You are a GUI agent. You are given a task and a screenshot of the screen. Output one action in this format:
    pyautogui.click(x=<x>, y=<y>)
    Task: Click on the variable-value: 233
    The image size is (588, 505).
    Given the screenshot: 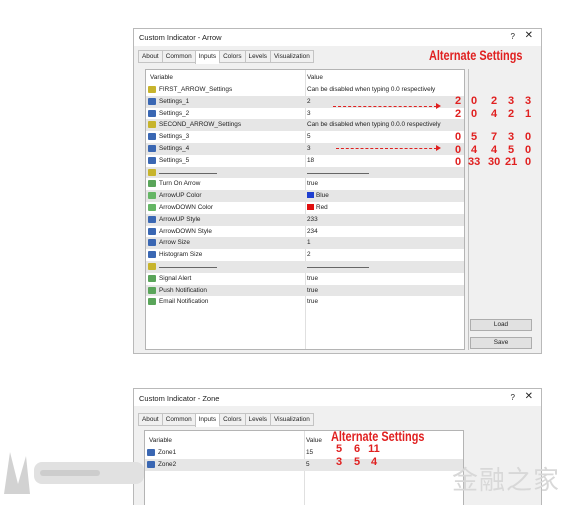 What is the action you would take?
    pyautogui.click(x=312, y=219)
    